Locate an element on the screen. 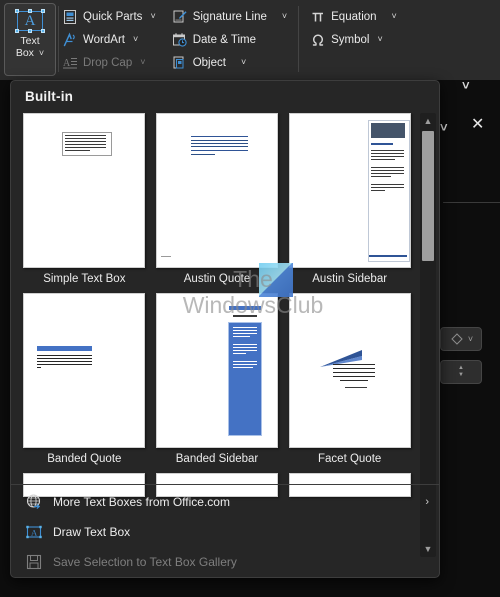  signature-line-label: Signature Line is located at coordinates (229, 16).